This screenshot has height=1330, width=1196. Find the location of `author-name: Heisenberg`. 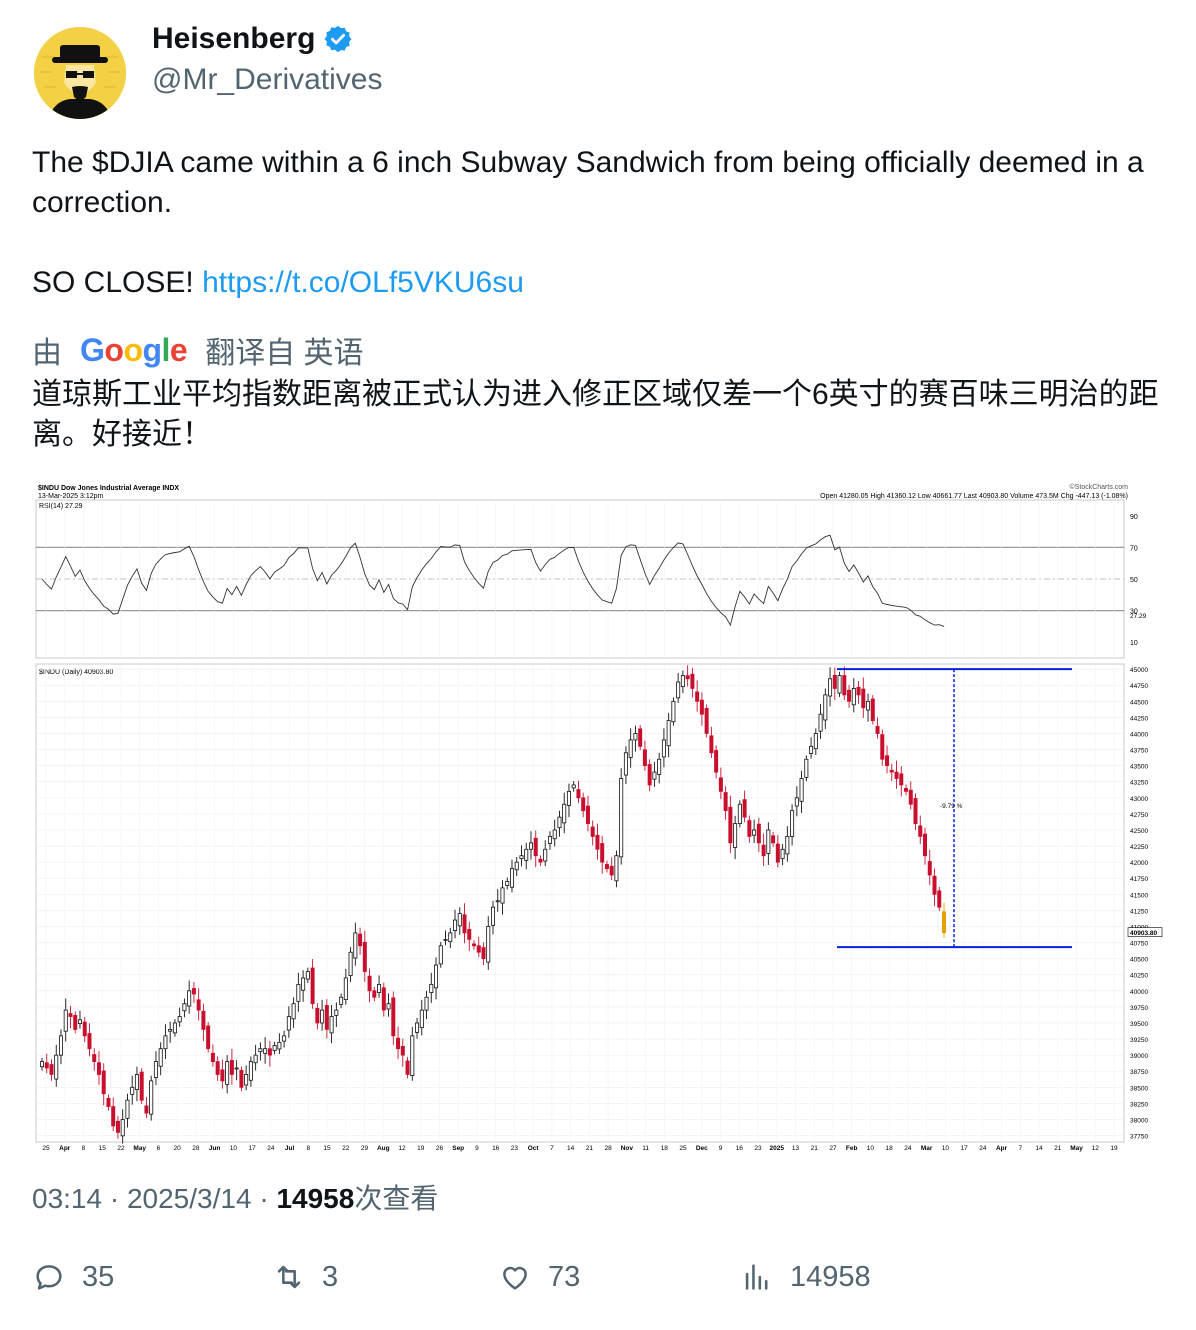

author-name: Heisenberg is located at coordinates (233, 39).